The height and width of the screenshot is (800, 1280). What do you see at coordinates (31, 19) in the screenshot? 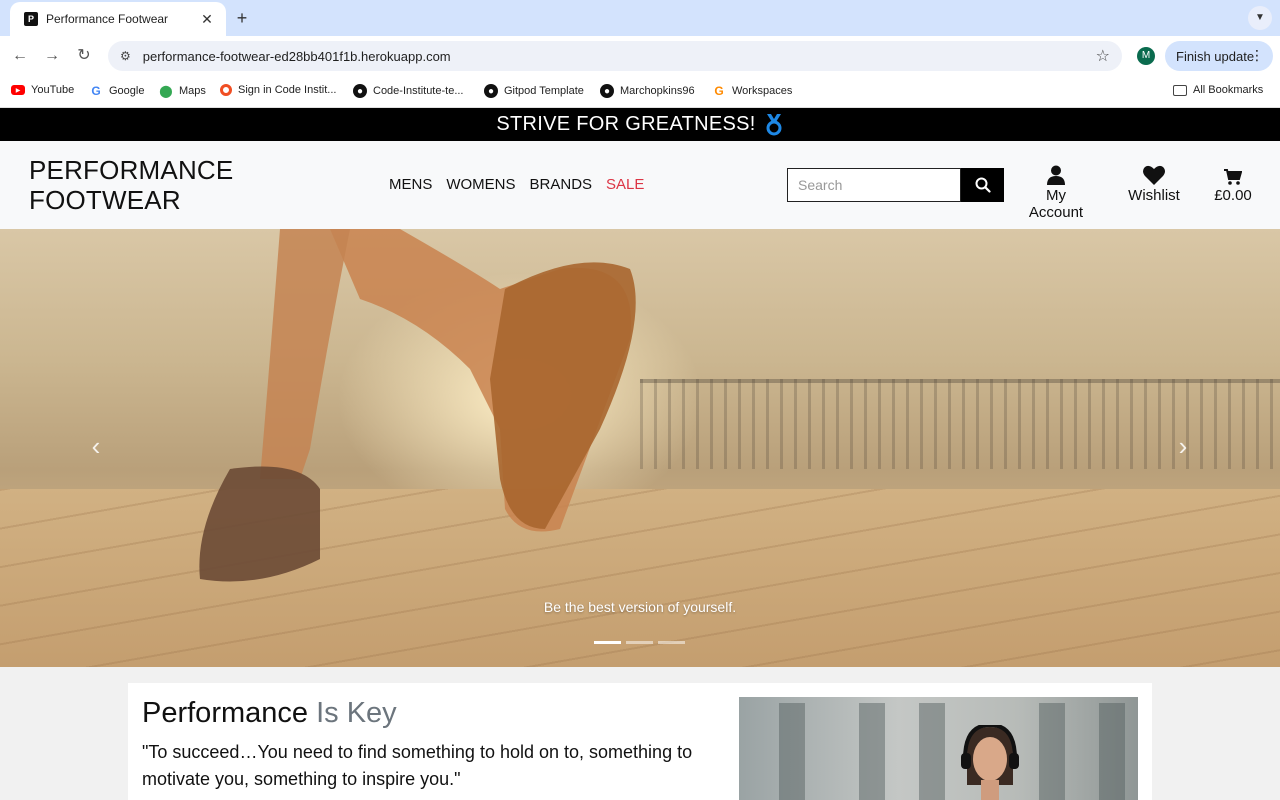
I see `site-favicon-icon: P` at bounding box center [31, 19].